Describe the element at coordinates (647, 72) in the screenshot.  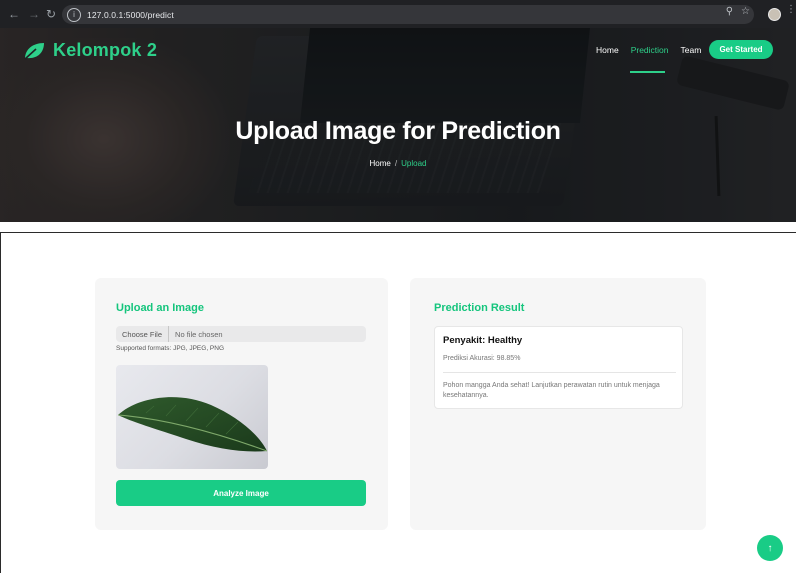
I see `active-nav-indicator` at that location.